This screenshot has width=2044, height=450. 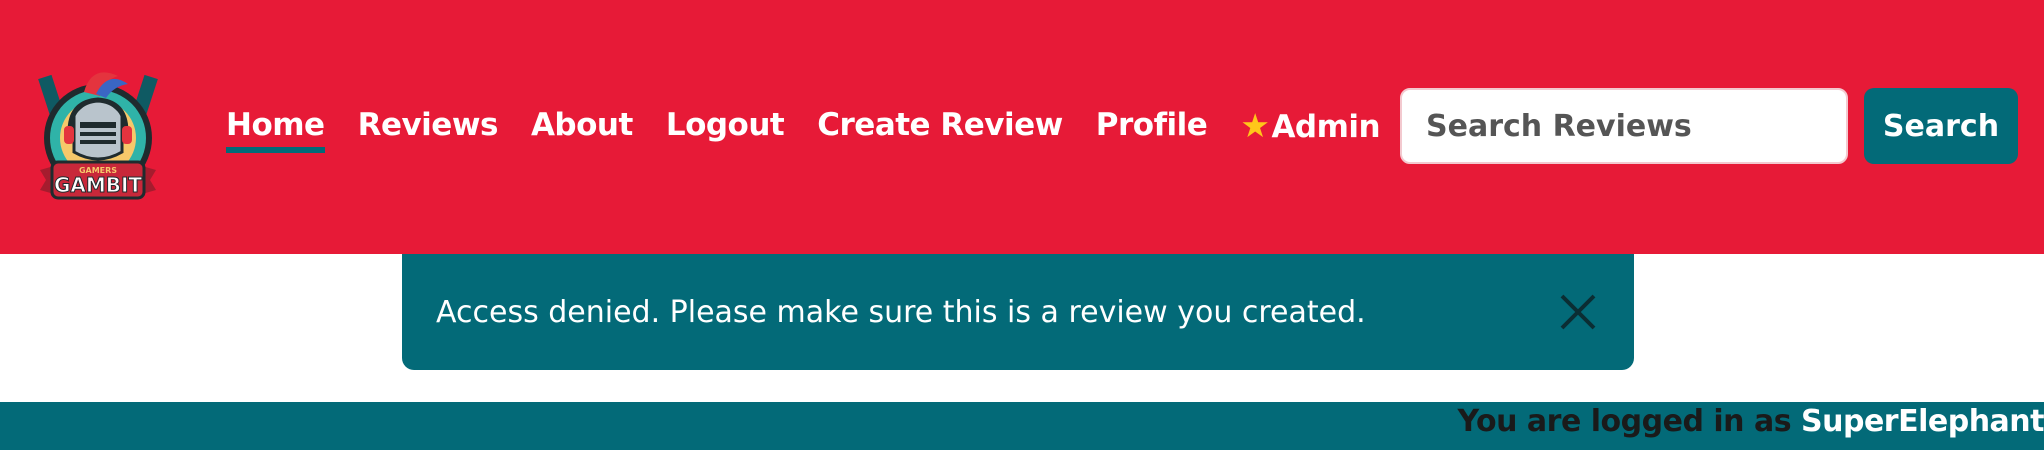 What do you see at coordinates (1578, 312) in the screenshot?
I see `close-icon` at bounding box center [1578, 312].